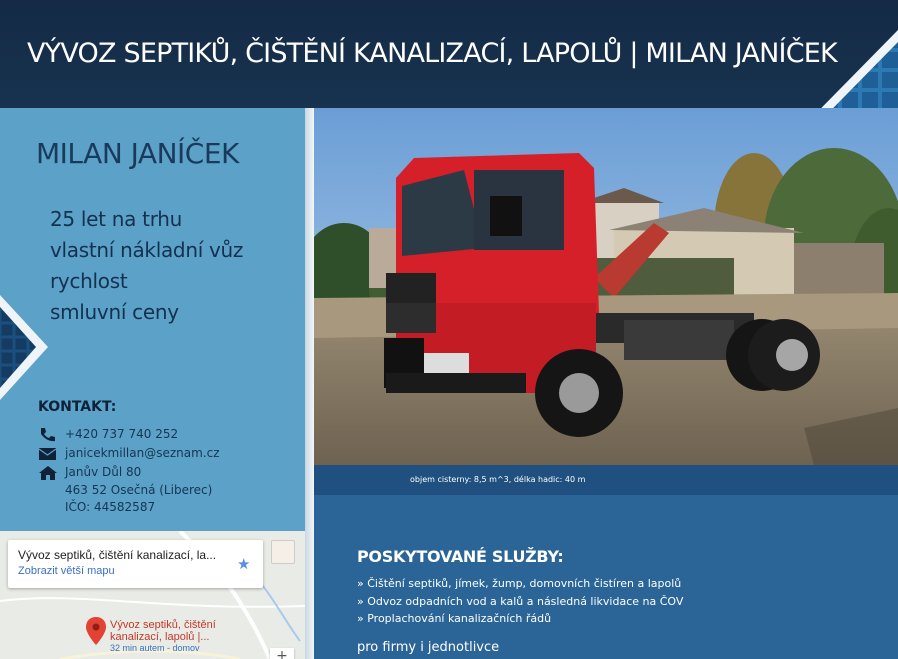 The height and width of the screenshot is (659, 898). I want to click on contact-title: KONTAKT:, so click(77, 407).